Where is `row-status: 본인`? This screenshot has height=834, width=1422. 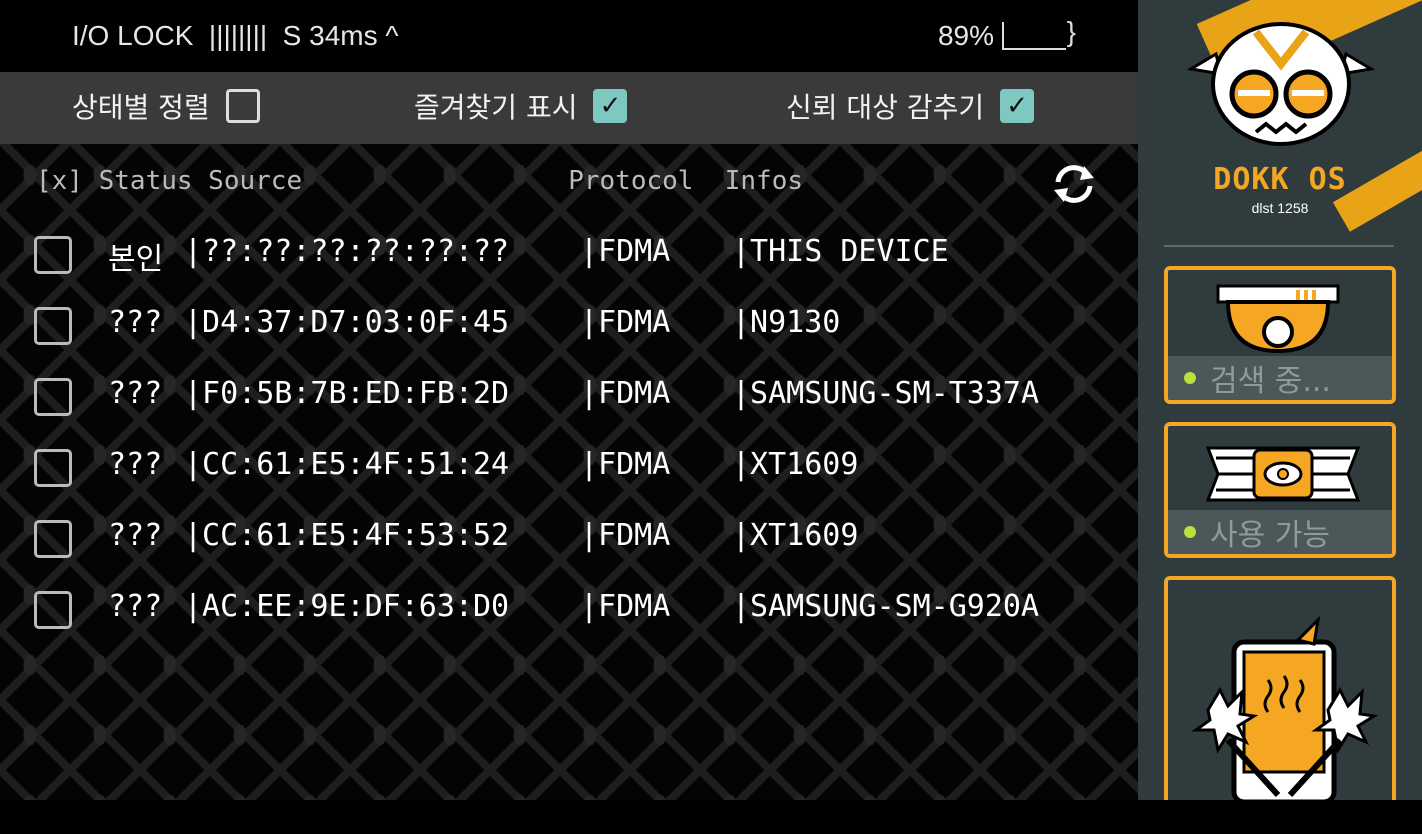
row-status: 본인 is located at coordinates (136, 259).